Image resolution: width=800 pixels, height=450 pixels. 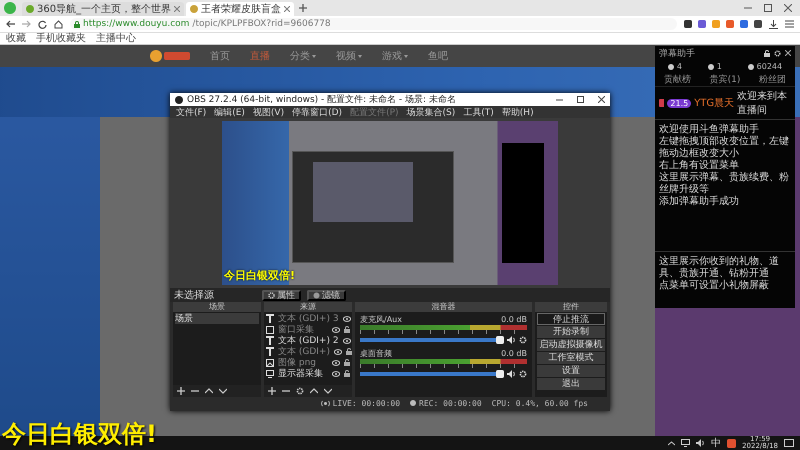 I want to click on menu-item: 工具(T), so click(x=478, y=112).